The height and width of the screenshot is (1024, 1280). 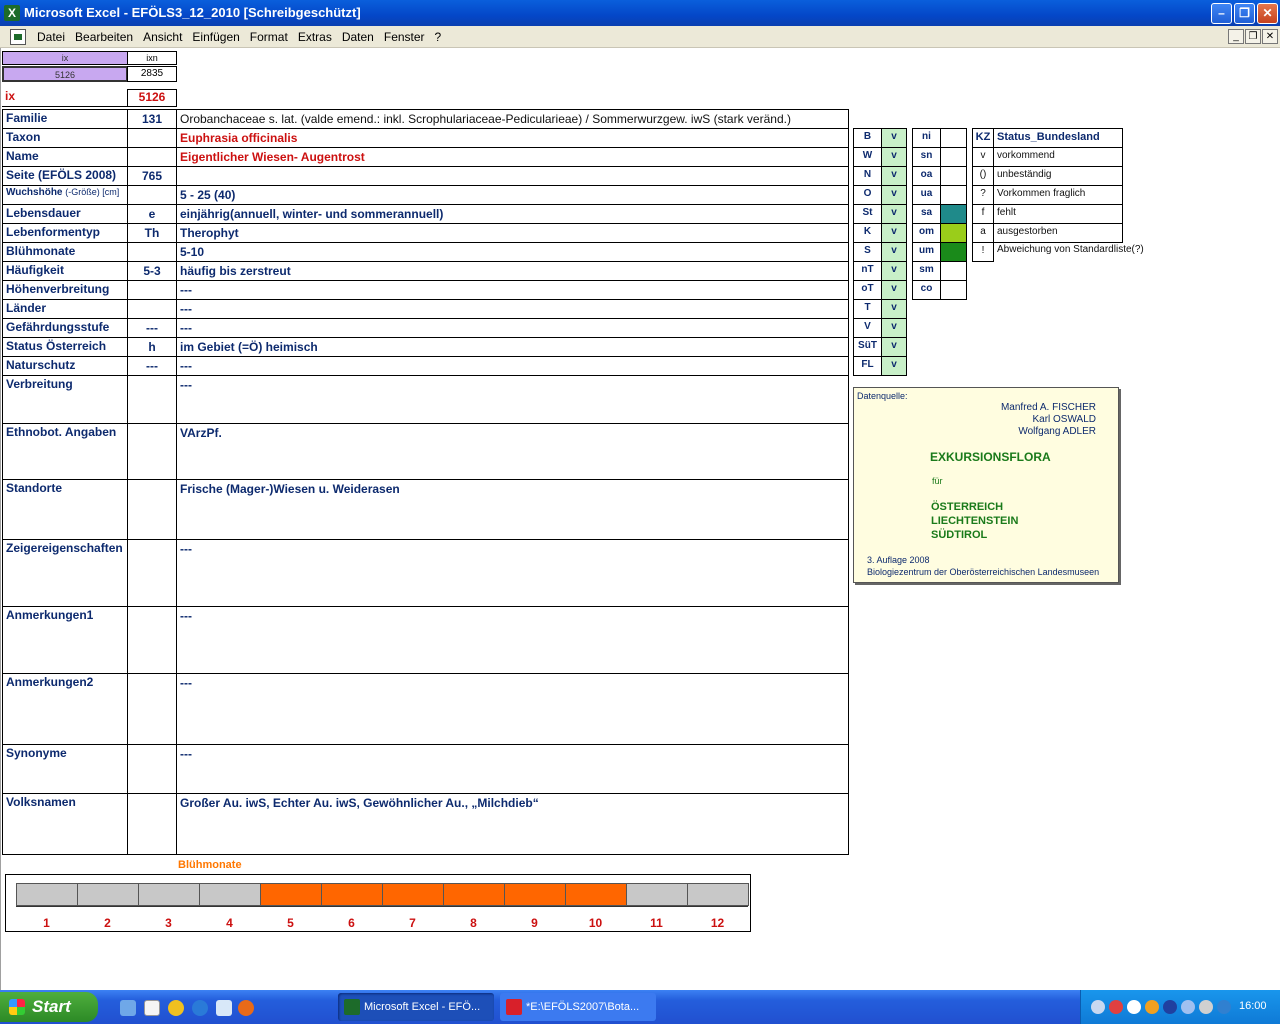 What do you see at coordinates (1058, 157) in the screenshot?
I see `legend-text: vorkommend` at bounding box center [1058, 157].